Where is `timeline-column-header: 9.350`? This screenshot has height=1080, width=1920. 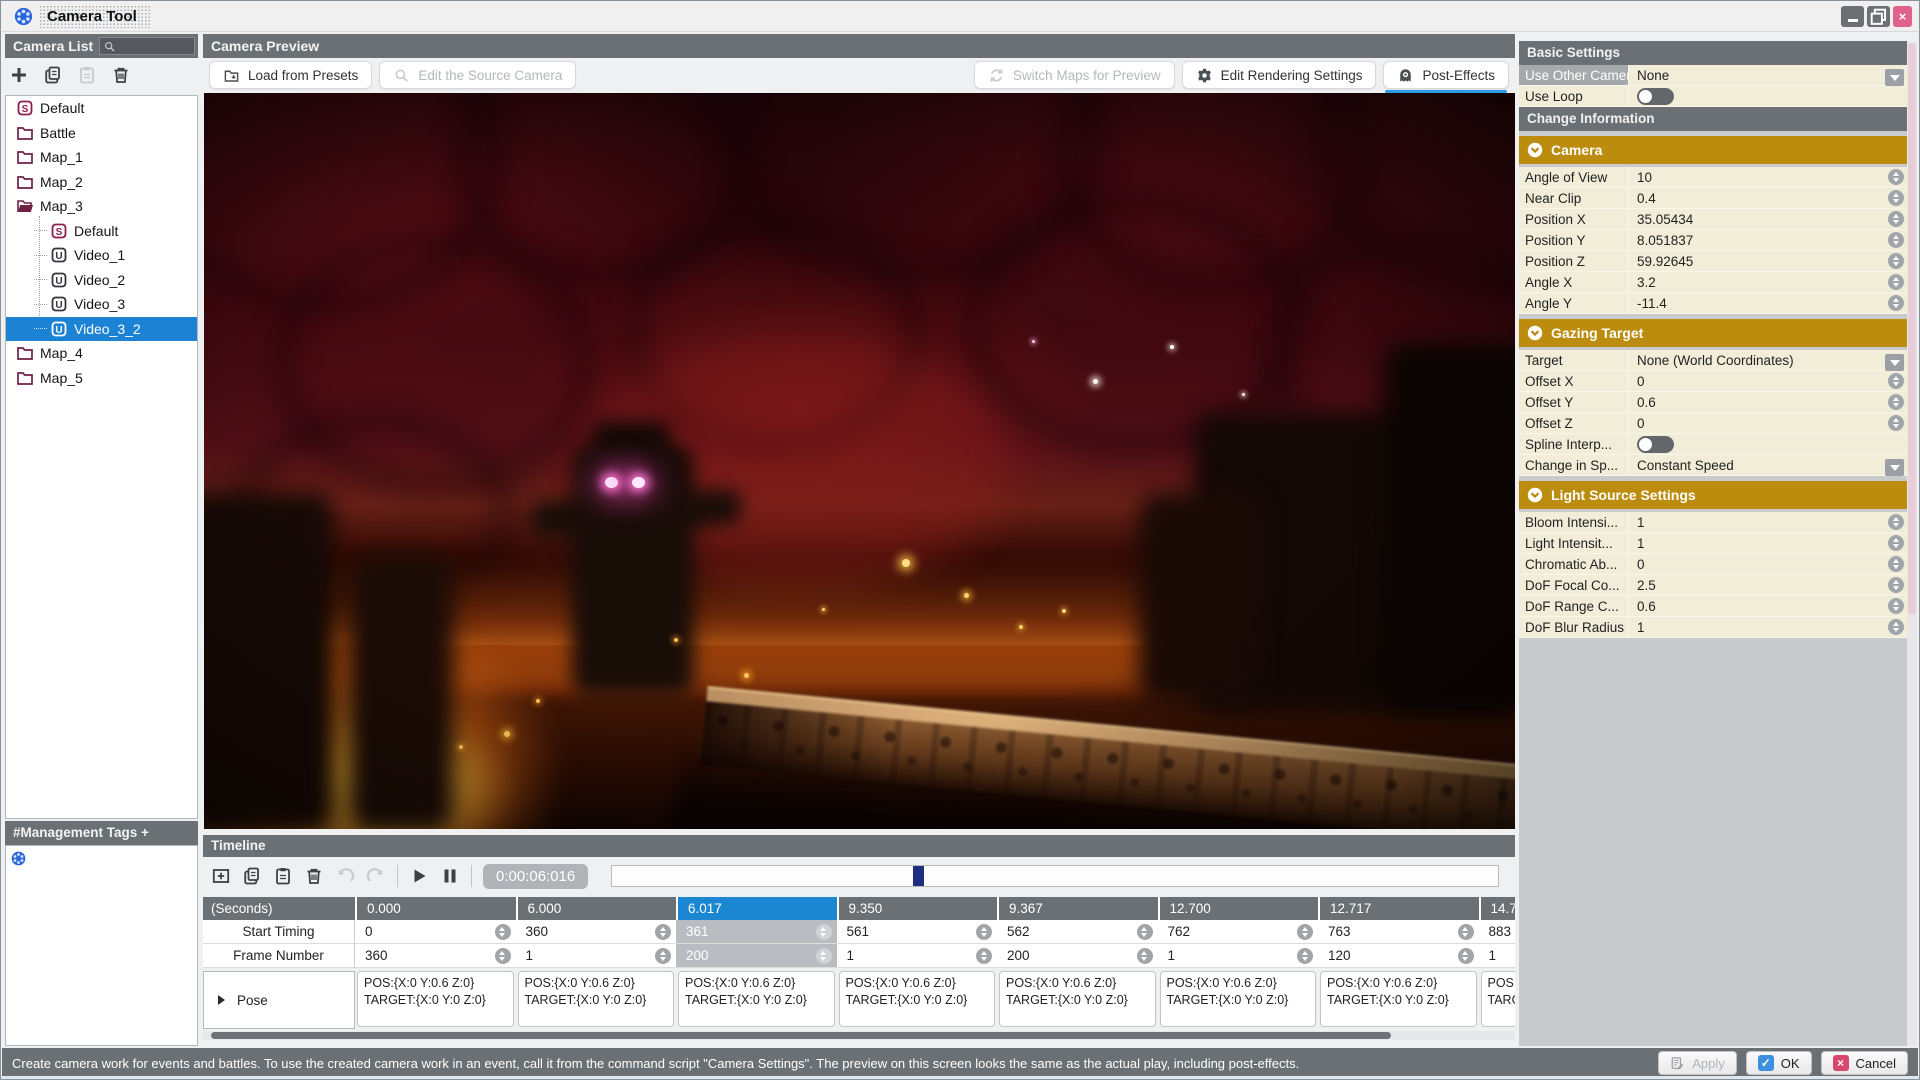
timeline-column-header: 9.350 is located at coordinates (917, 908).